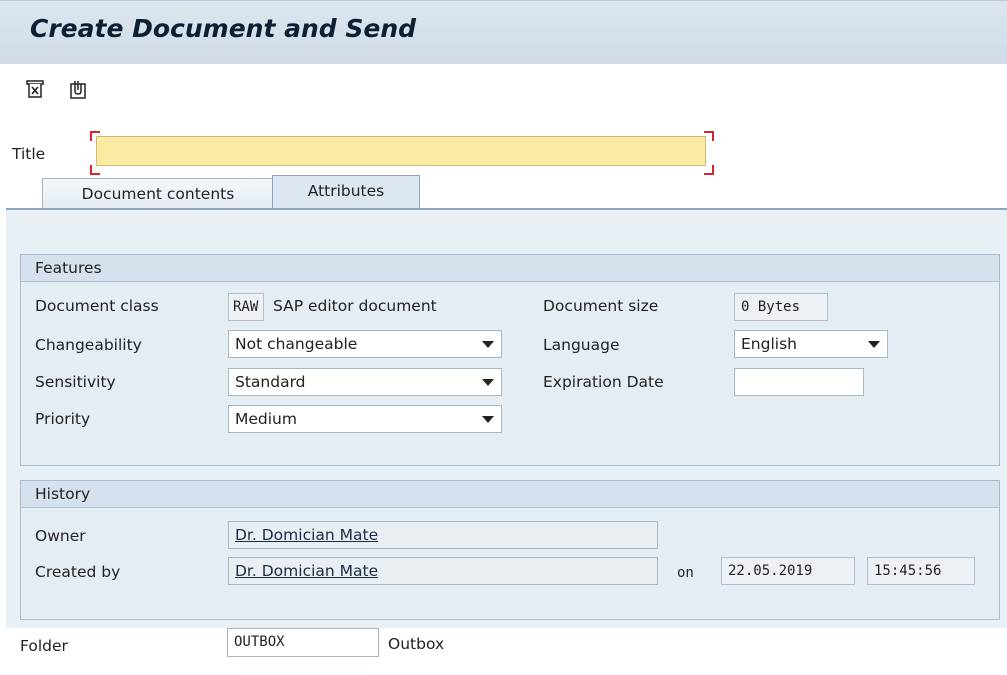  I want to click on owner-value: Dr. Domician Mate, so click(443, 535).